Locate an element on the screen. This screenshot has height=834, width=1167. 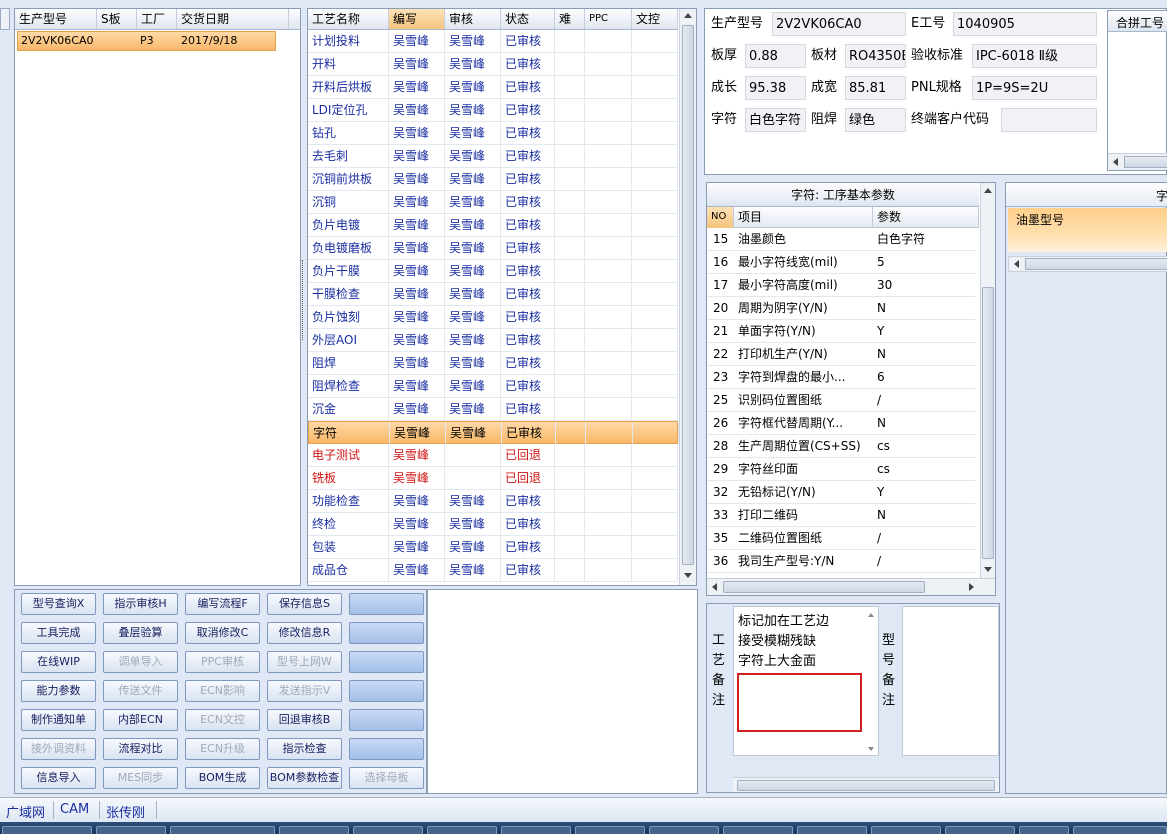
action-button: 接外调资料 is located at coordinates (58, 749).